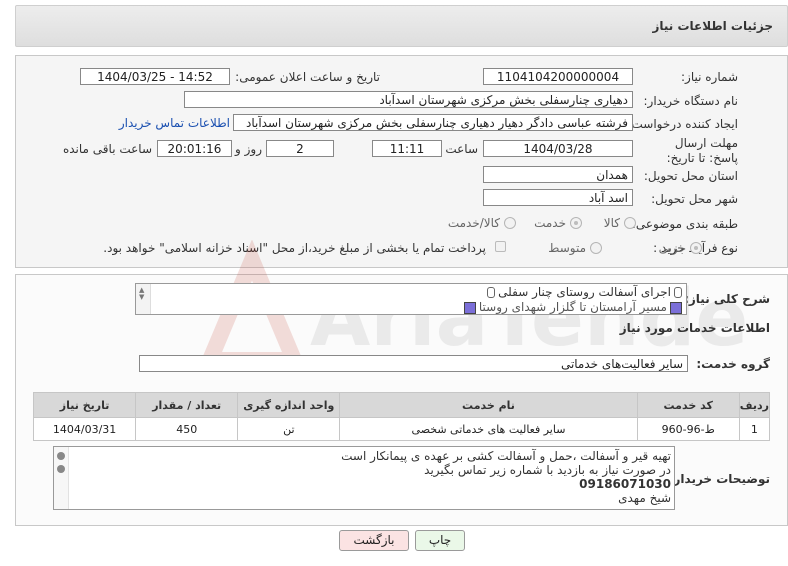 The image size is (788, 566). Describe the element at coordinates (684, 224) in the screenshot. I see `category-label: طبقه بندی موضوعی:` at that location.